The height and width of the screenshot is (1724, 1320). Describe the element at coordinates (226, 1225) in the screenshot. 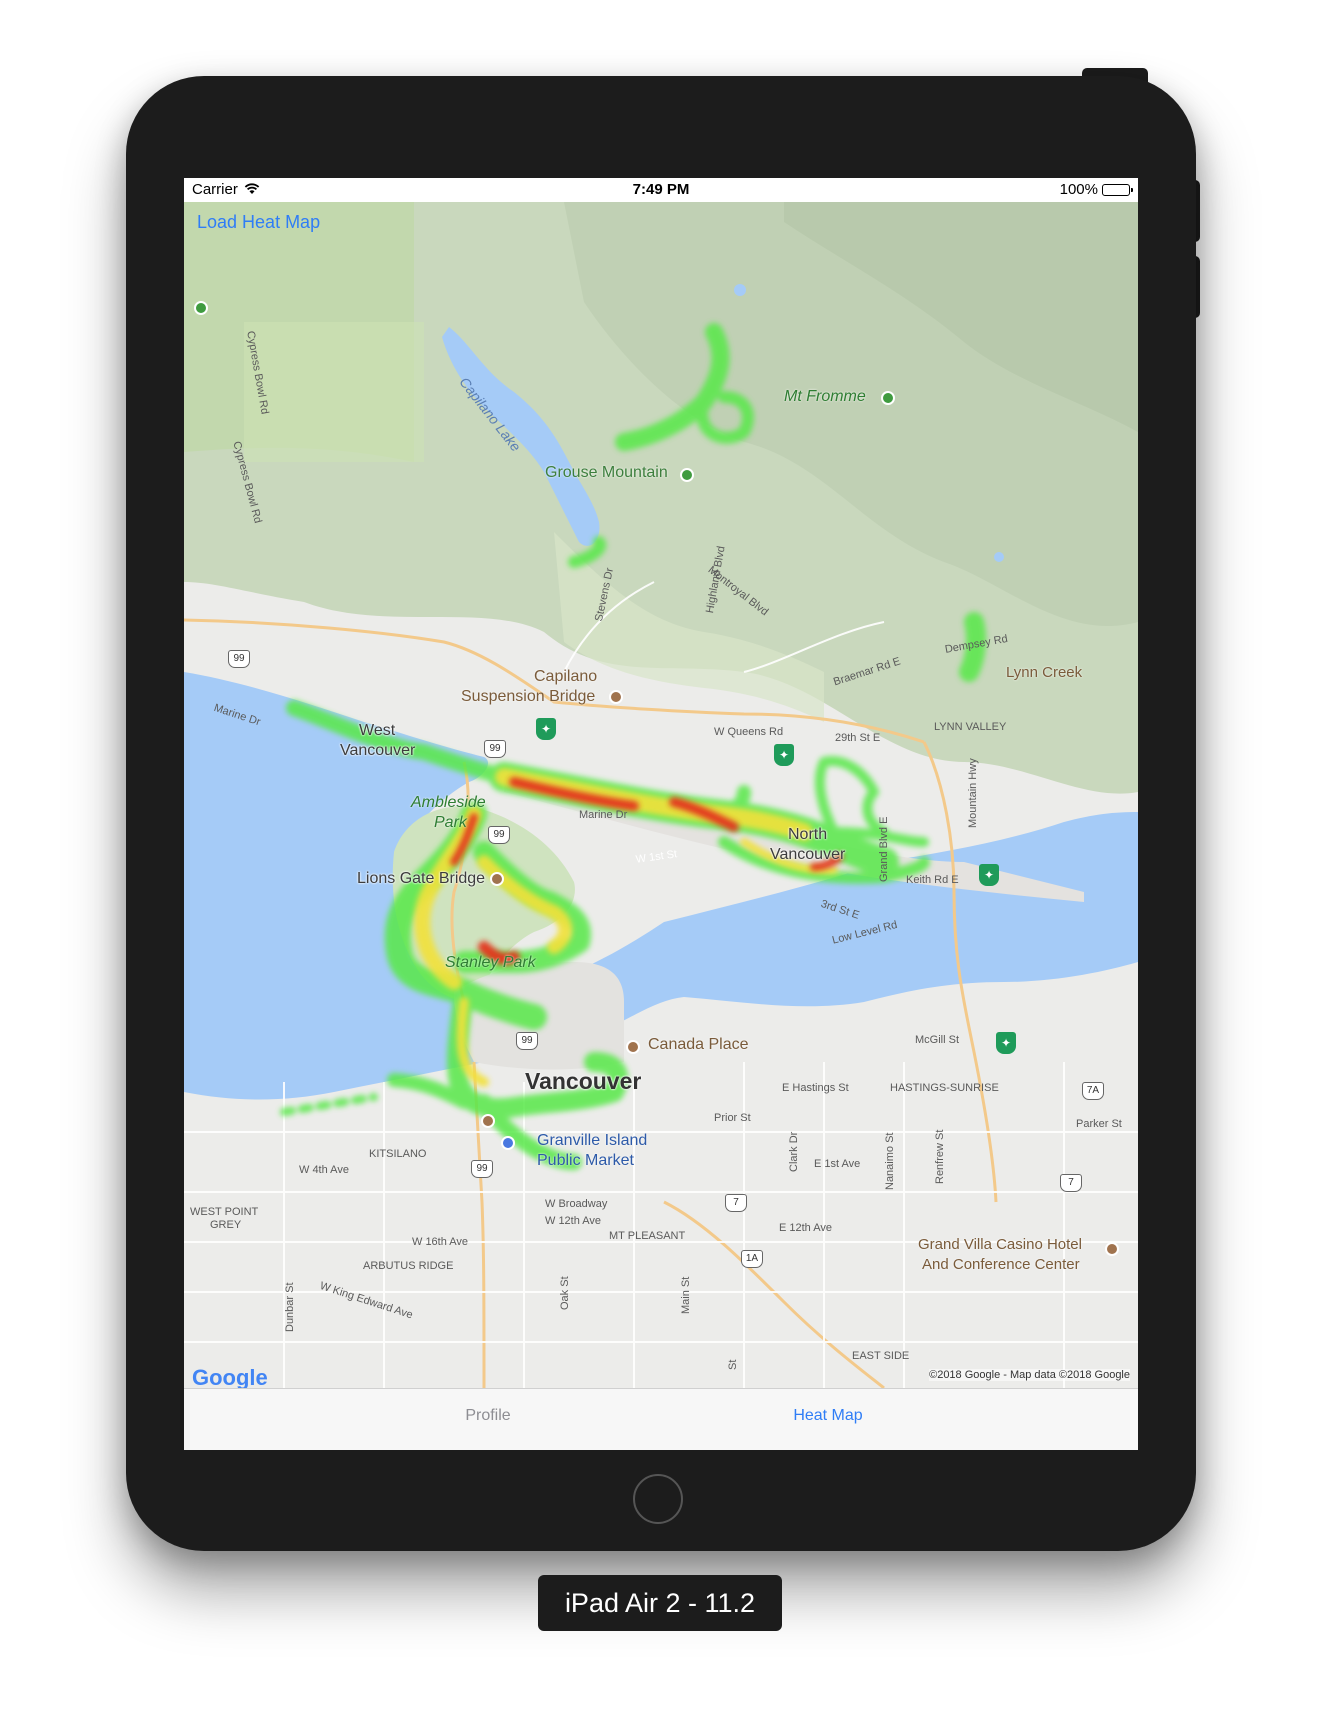

I see `map-label-west-point-grey: GREY` at that location.